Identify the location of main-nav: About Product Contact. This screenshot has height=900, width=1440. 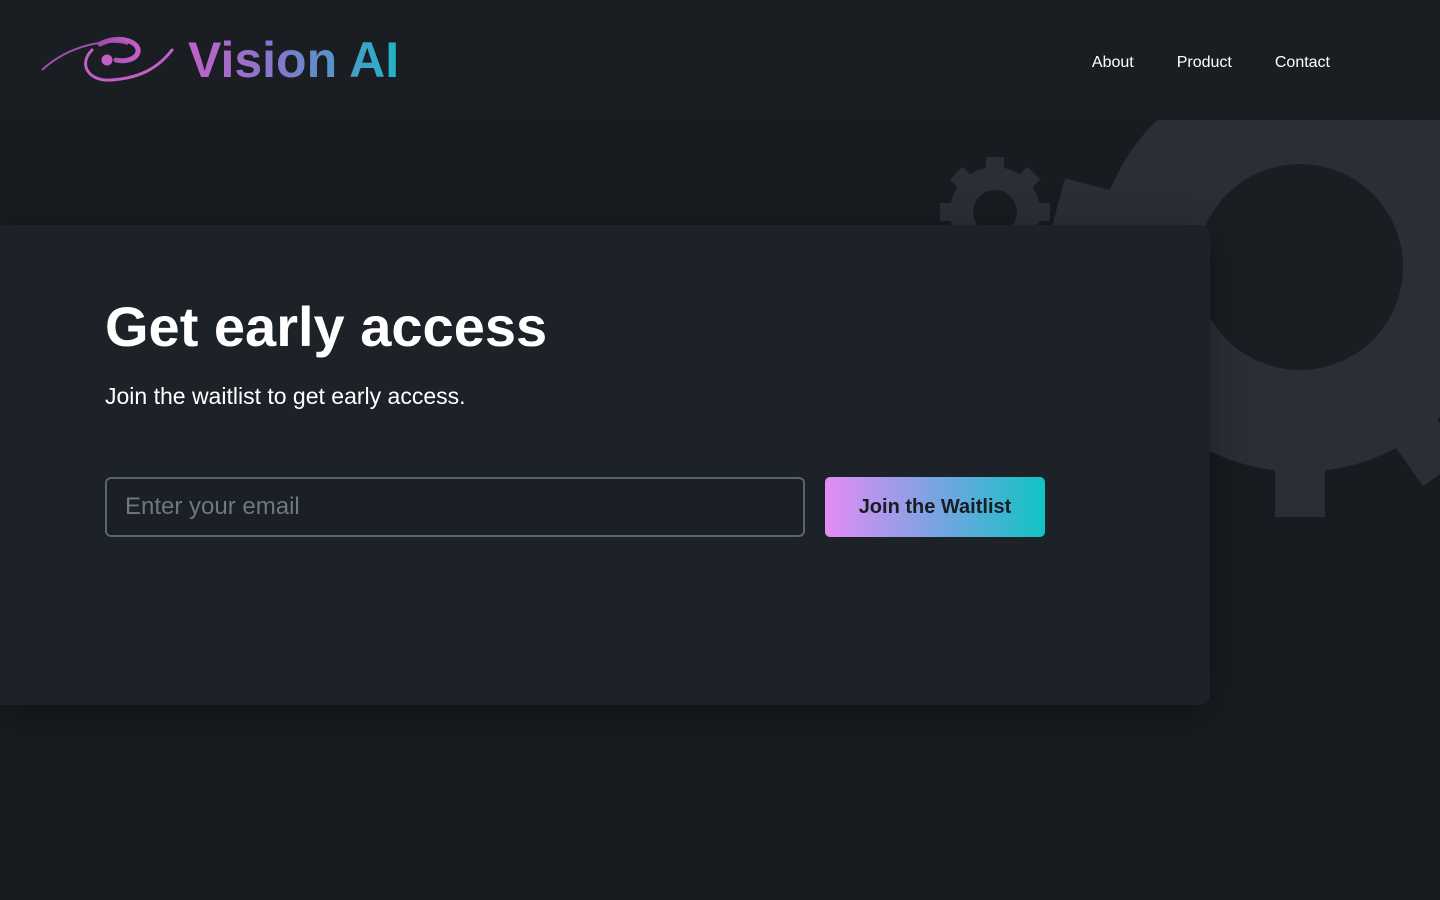
(1189, 63).